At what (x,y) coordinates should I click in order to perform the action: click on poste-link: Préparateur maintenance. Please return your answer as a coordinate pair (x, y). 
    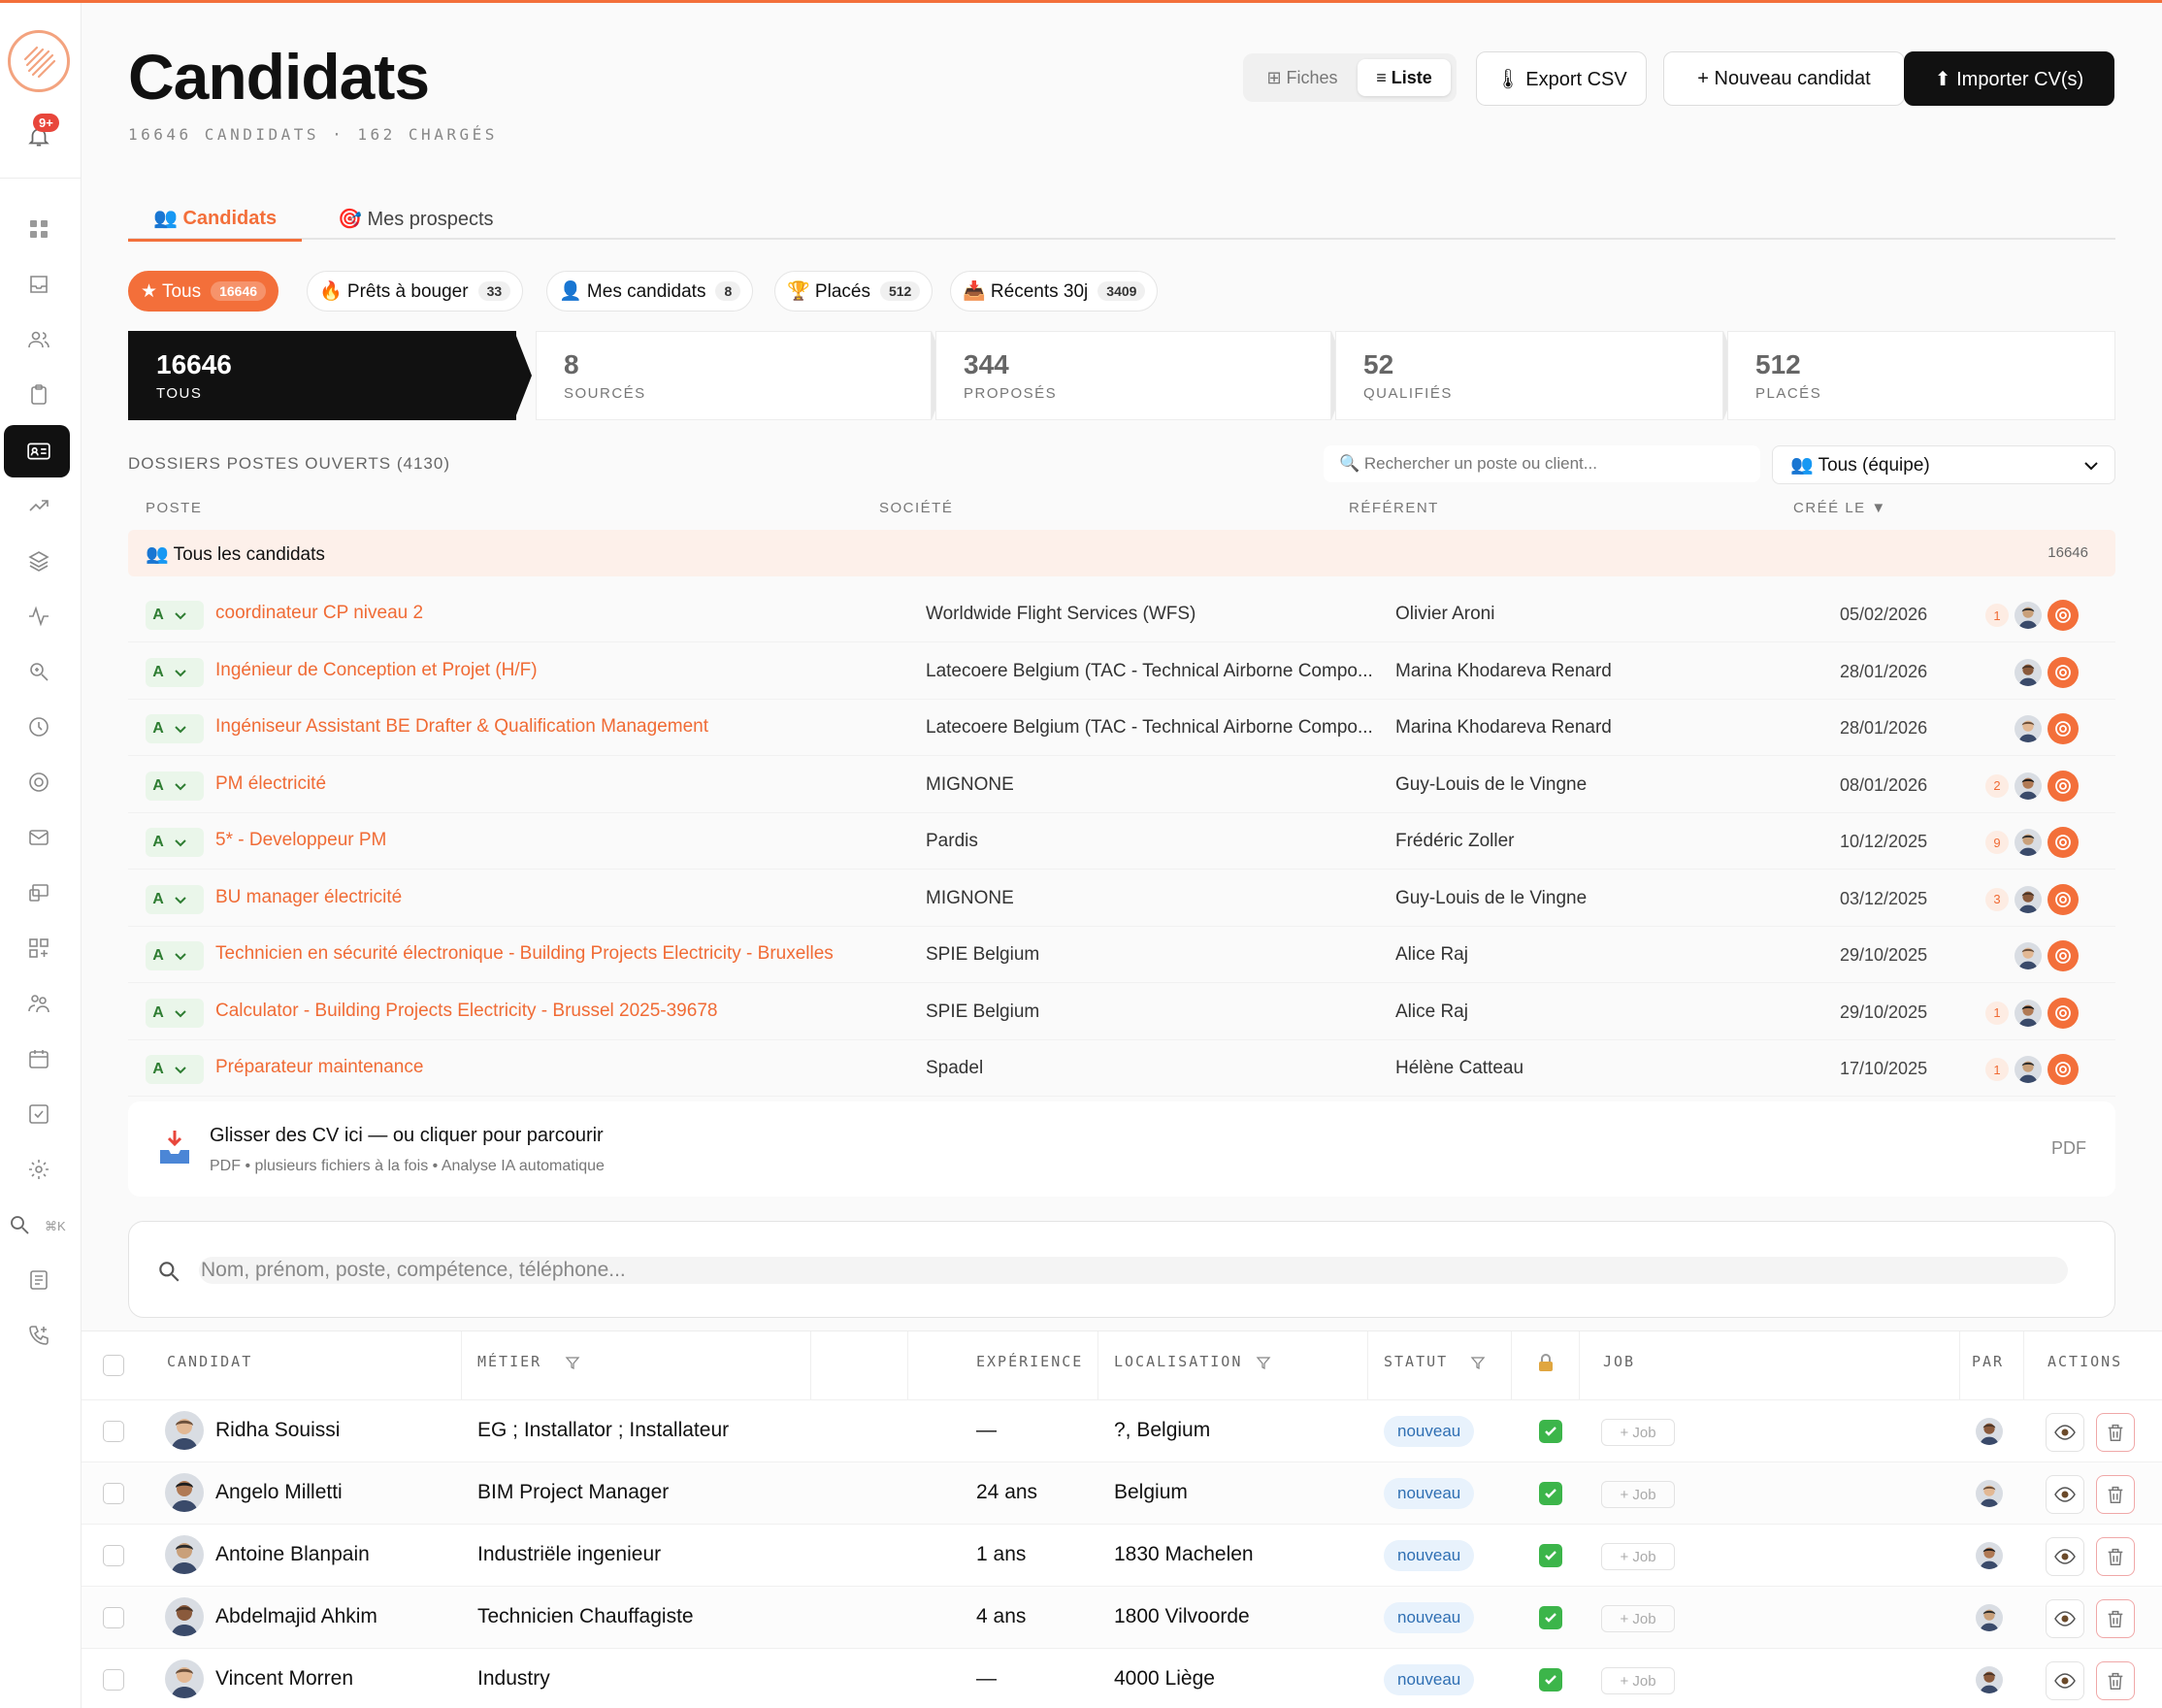
    Looking at the image, I should click on (319, 1067).